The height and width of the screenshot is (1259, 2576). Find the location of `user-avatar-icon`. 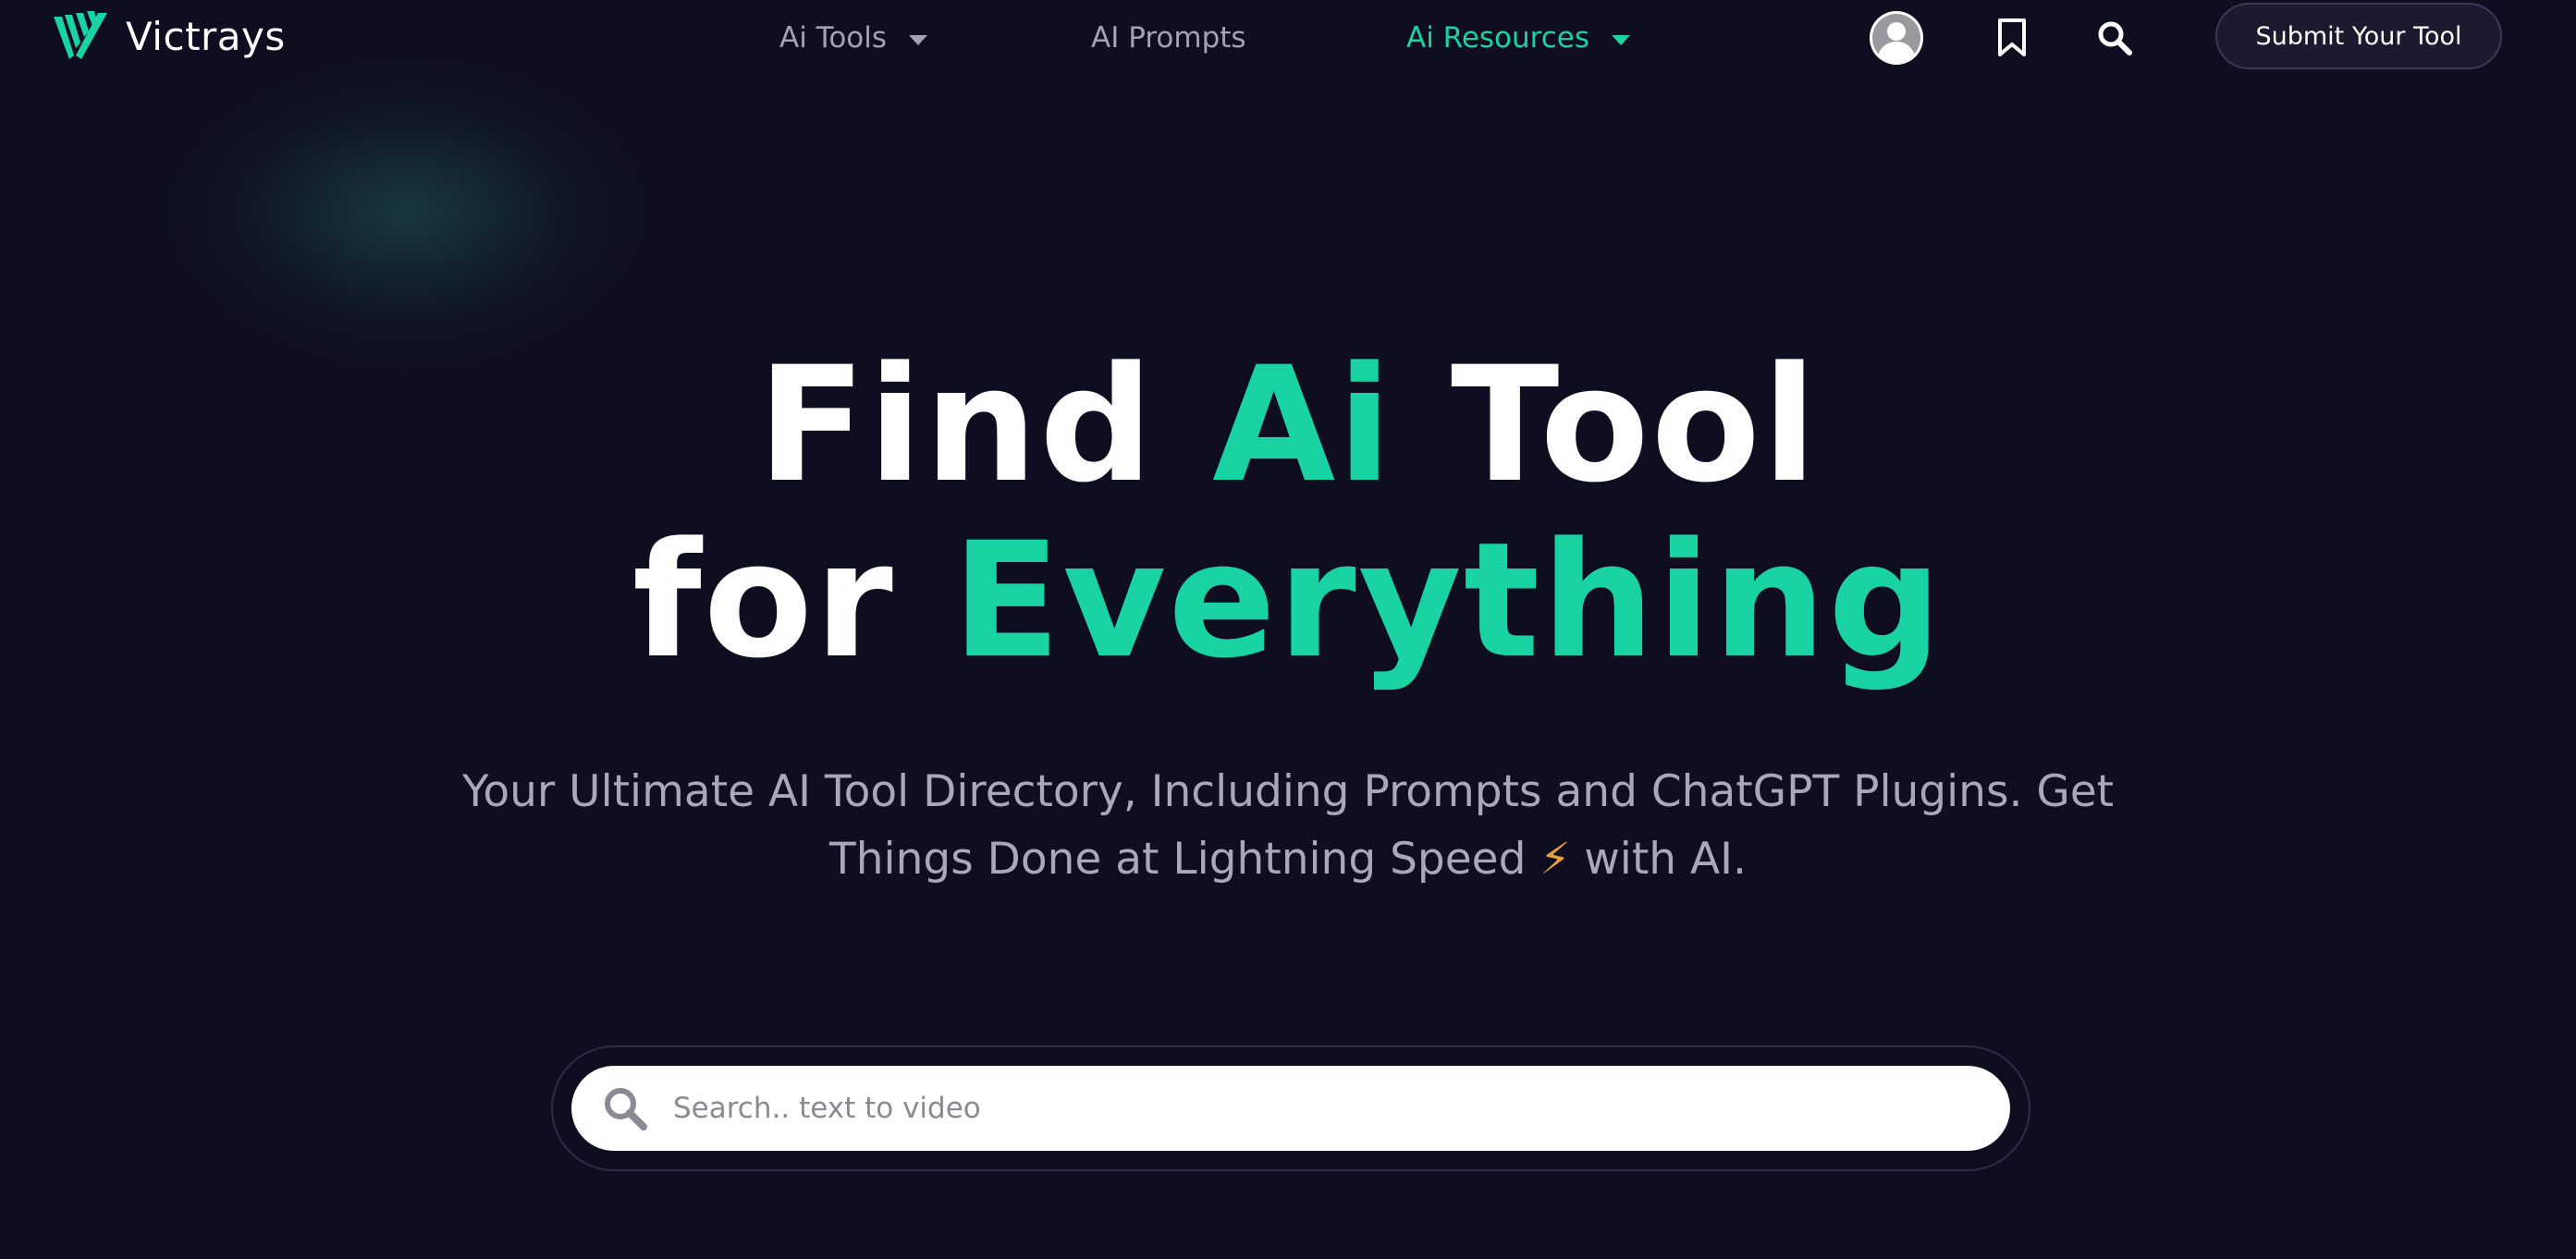

user-avatar-icon is located at coordinates (1896, 38).